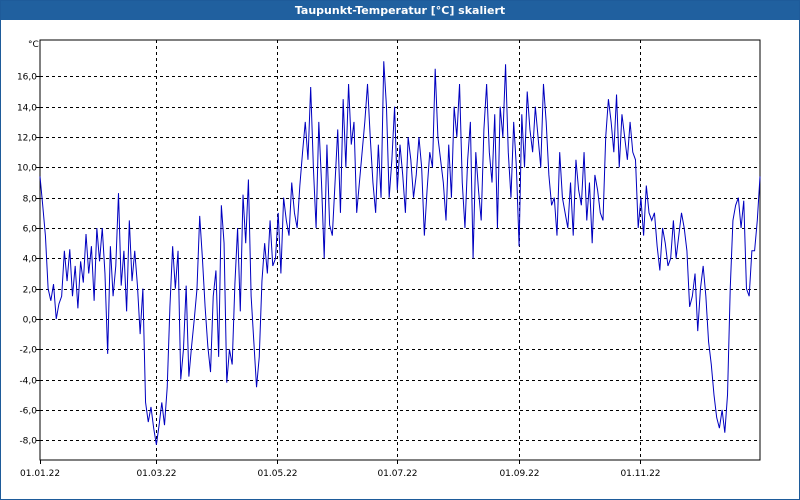 This screenshot has height=500, width=800. What do you see at coordinates (27, 139) in the screenshot?
I see `y-tick-label: 12,0` at bounding box center [27, 139].